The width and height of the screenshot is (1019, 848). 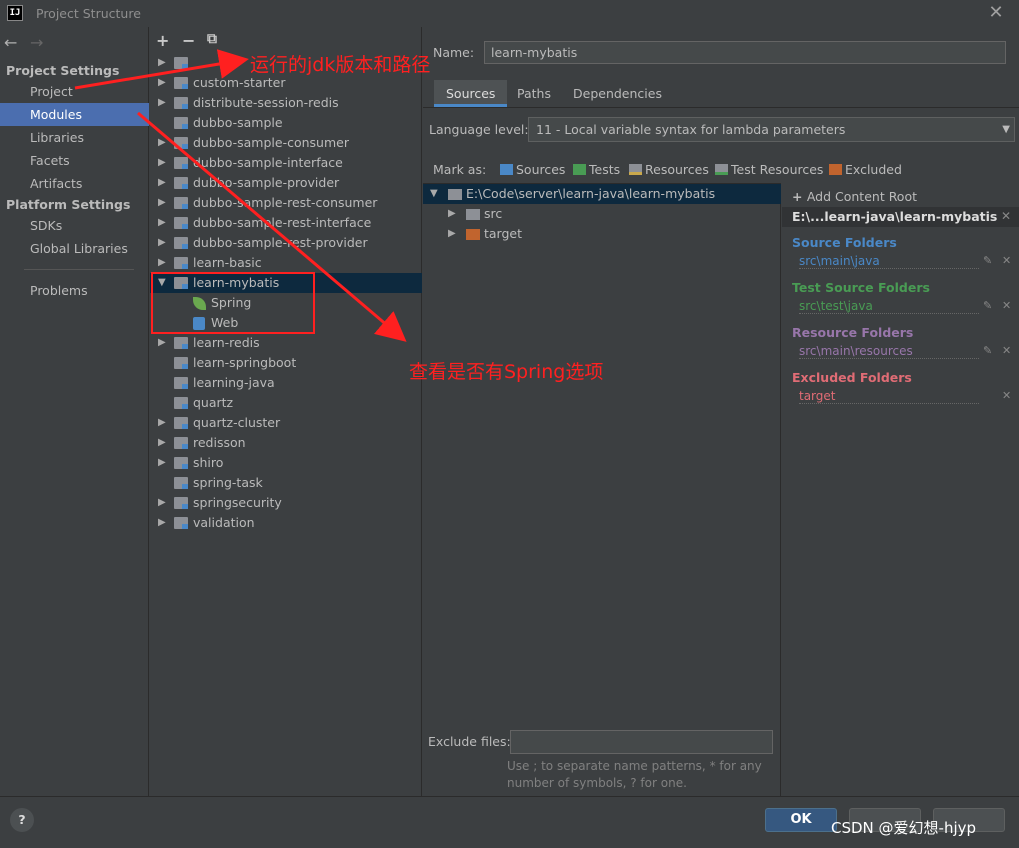 I want to click on module-item: ▶ shiro, so click(x=286, y=463).